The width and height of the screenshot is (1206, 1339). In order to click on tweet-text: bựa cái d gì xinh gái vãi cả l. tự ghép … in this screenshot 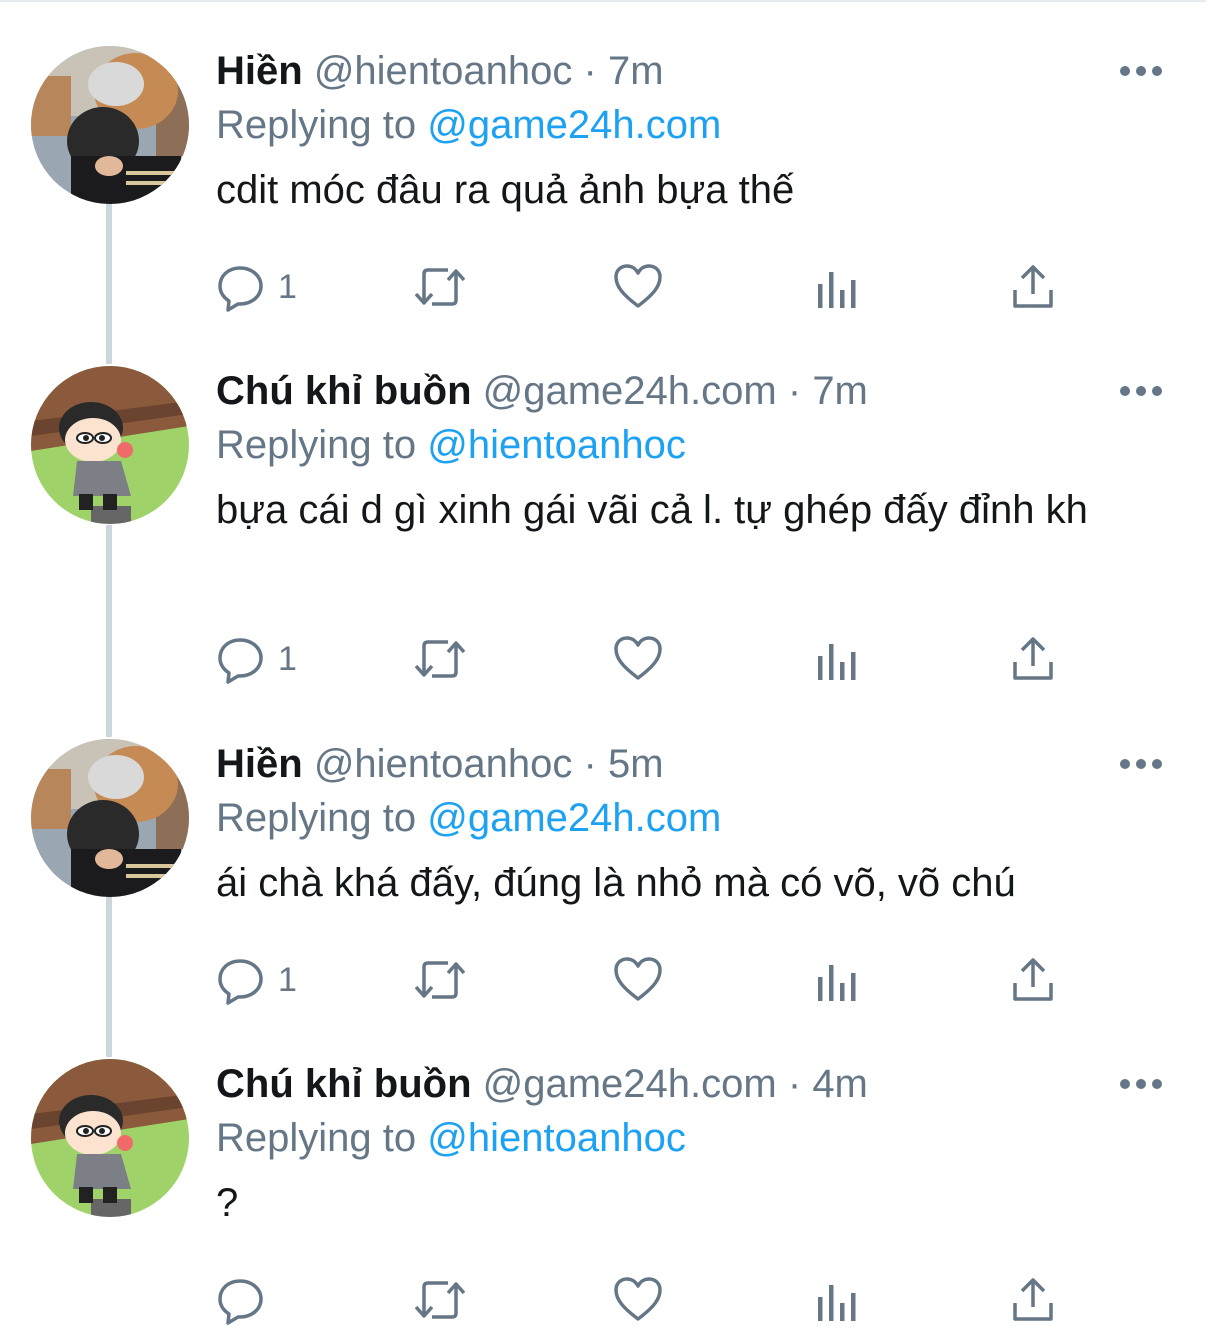, I will do `click(652, 510)`.